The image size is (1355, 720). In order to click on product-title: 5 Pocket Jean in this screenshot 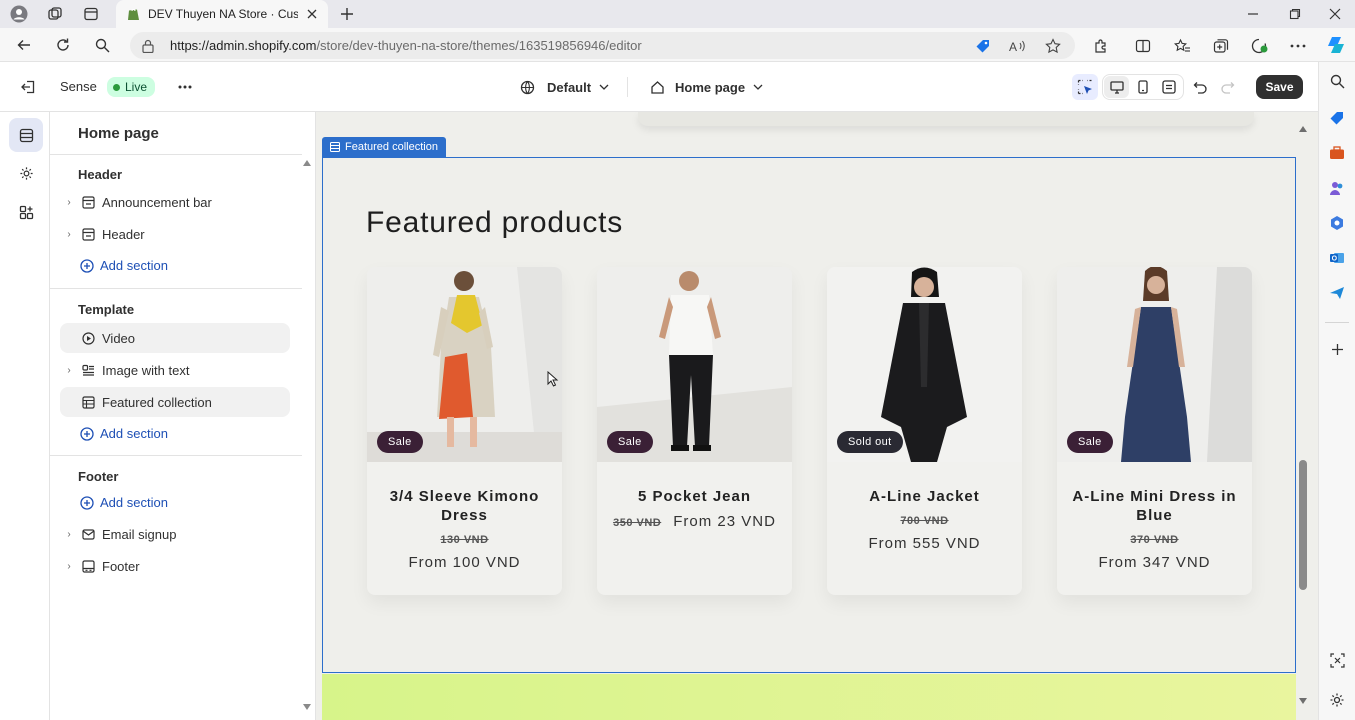, I will do `click(694, 496)`.